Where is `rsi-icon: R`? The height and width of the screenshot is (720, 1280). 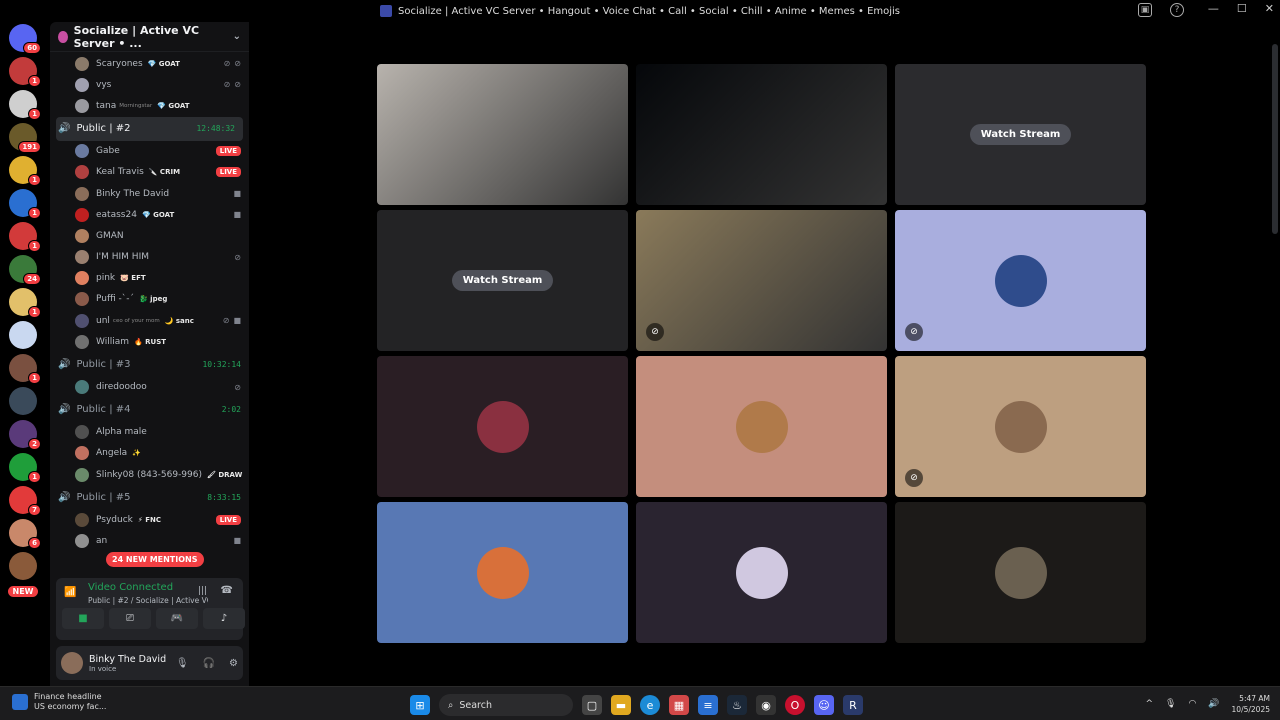
rsi-icon: R is located at coordinates (853, 705).